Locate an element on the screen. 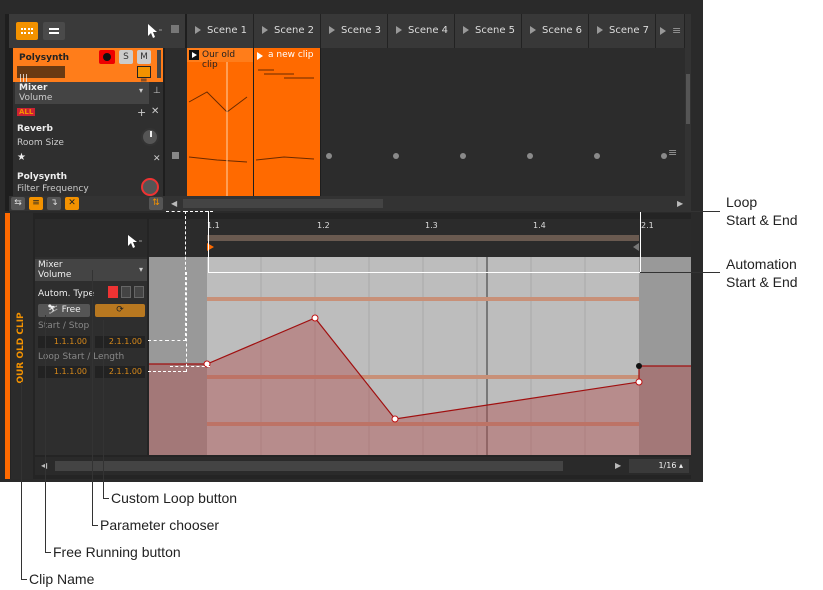  shuffle-icon: ⇆ is located at coordinates (18, 203).